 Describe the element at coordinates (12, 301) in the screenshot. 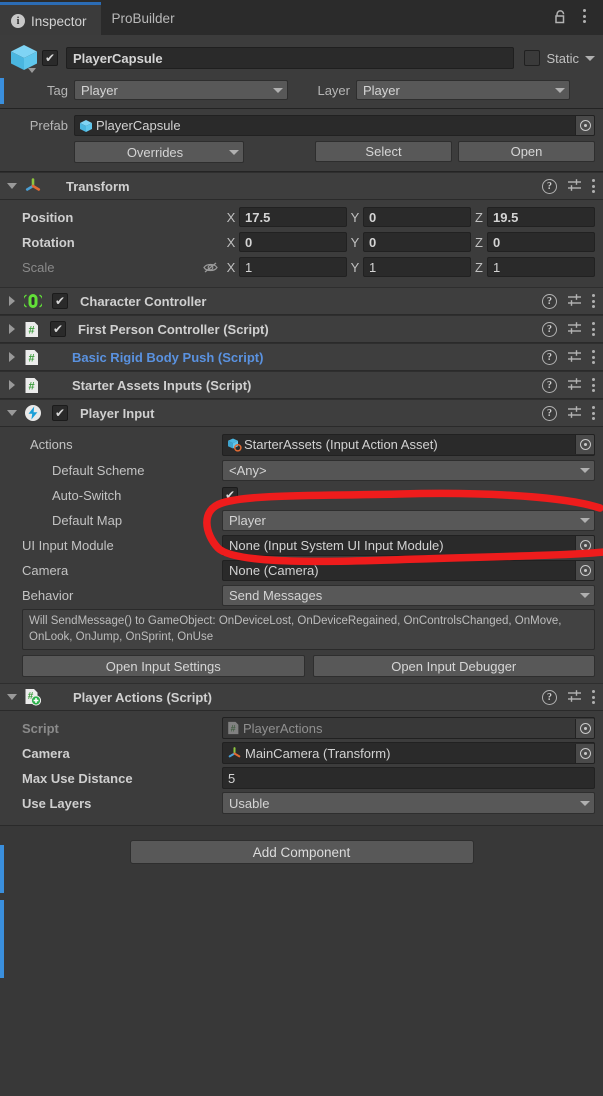

I see `character-controller-foldout-toggle` at that location.